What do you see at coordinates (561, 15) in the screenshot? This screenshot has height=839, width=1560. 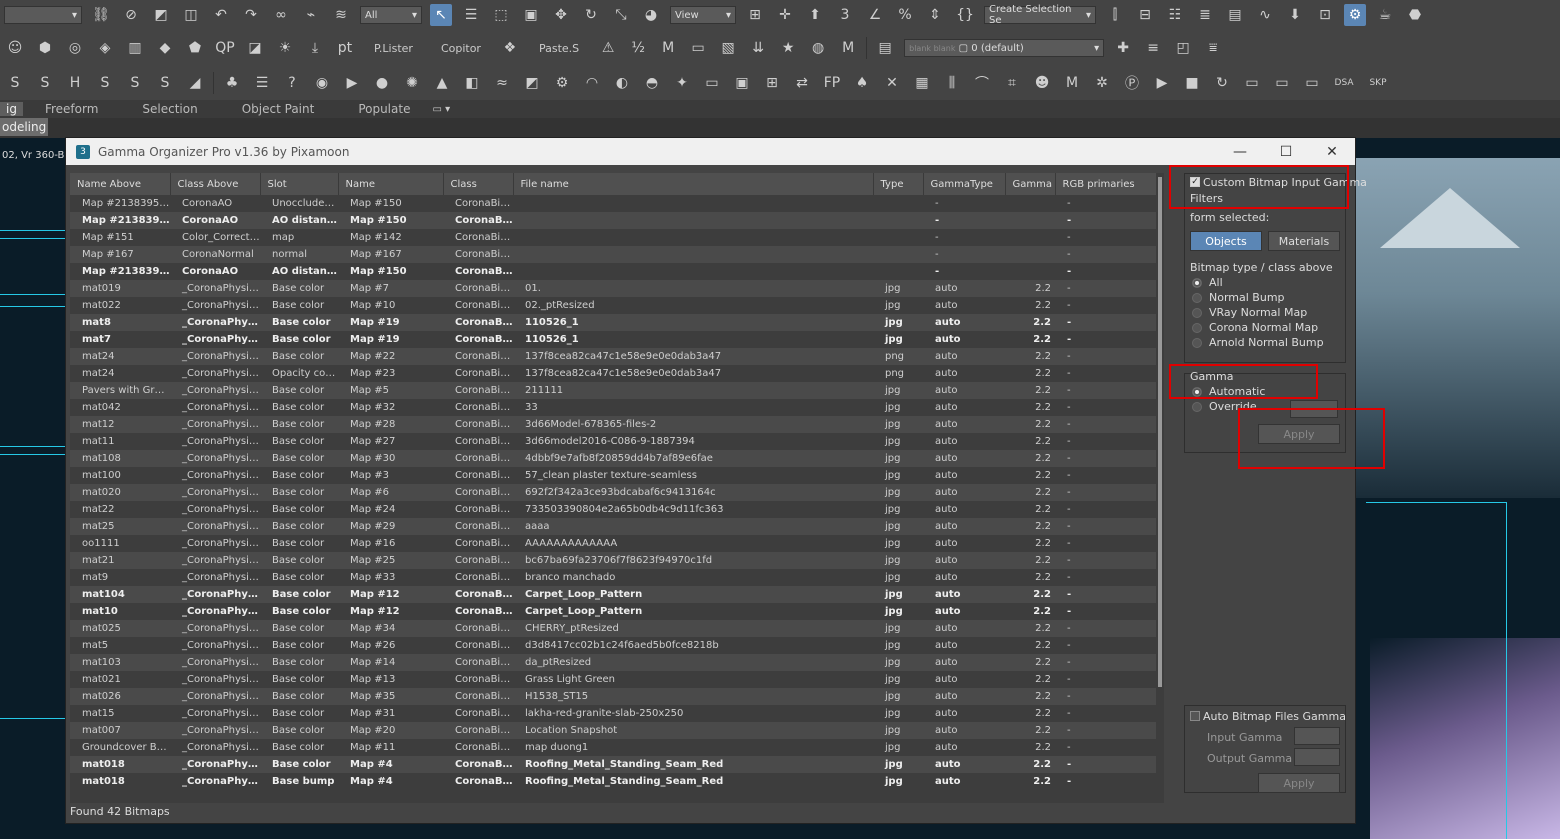 I see `move-icon: ✥` at bounding box center [561, 15].